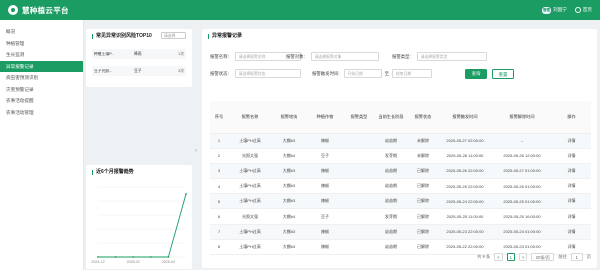  I want to click on top10-row-type: 降雨, so click(138, 53).